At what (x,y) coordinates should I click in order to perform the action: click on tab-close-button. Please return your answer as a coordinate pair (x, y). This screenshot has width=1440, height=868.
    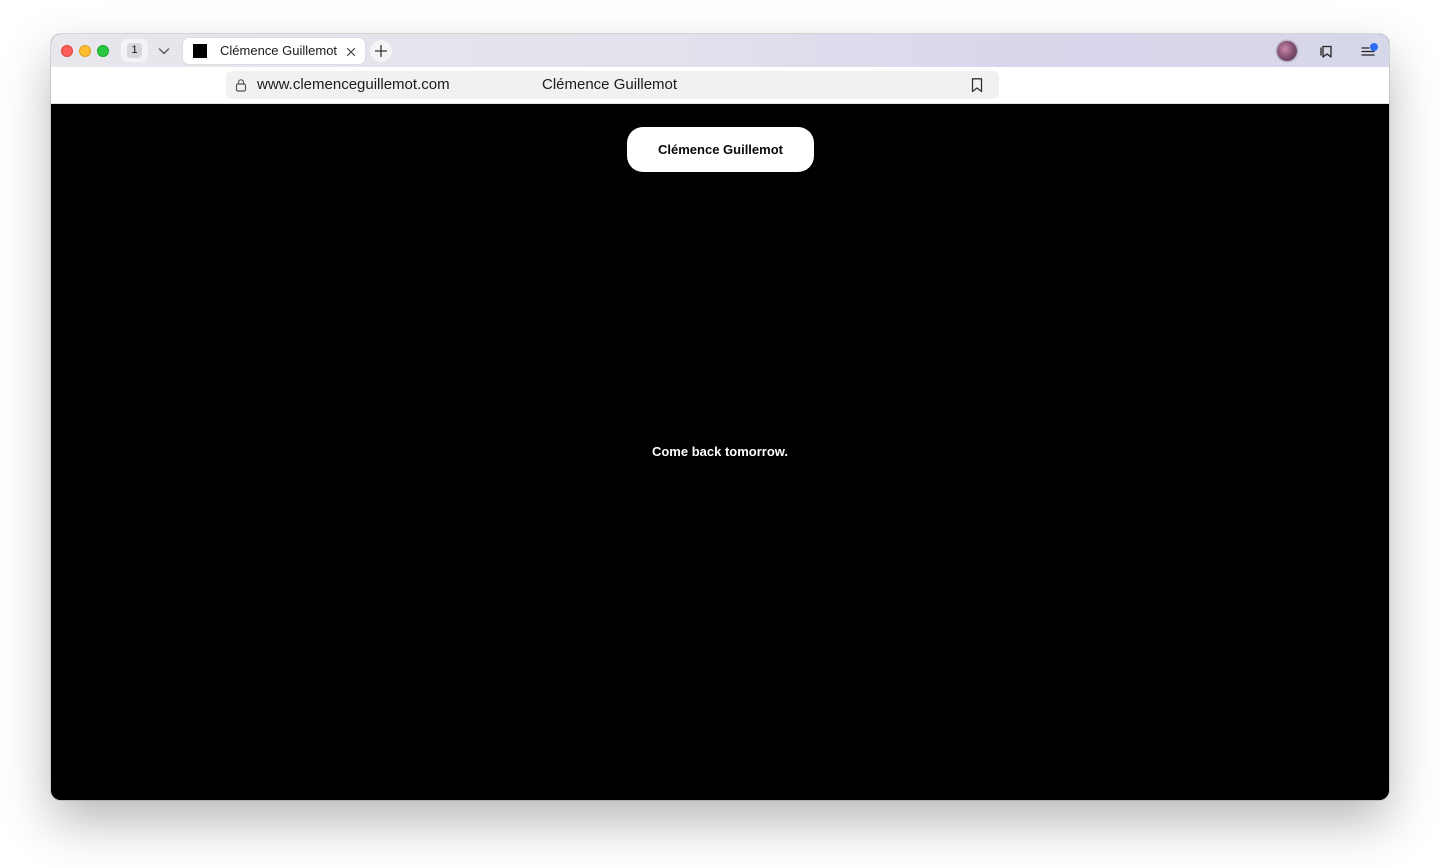
    Looking at the image, I should click on (351, 51).